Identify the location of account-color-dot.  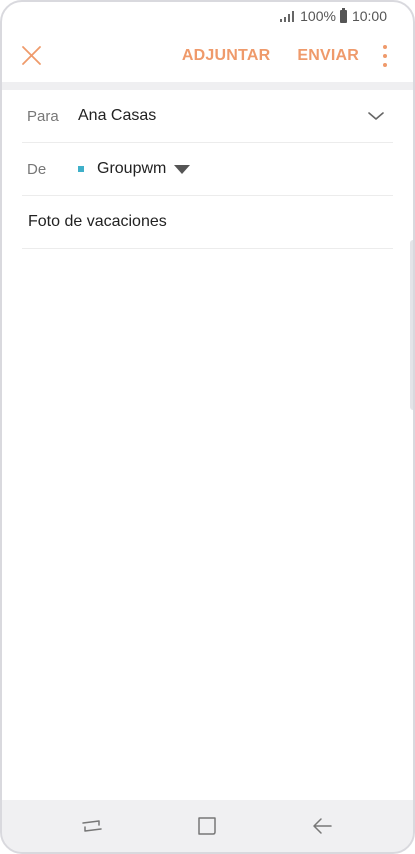
(81, 169).